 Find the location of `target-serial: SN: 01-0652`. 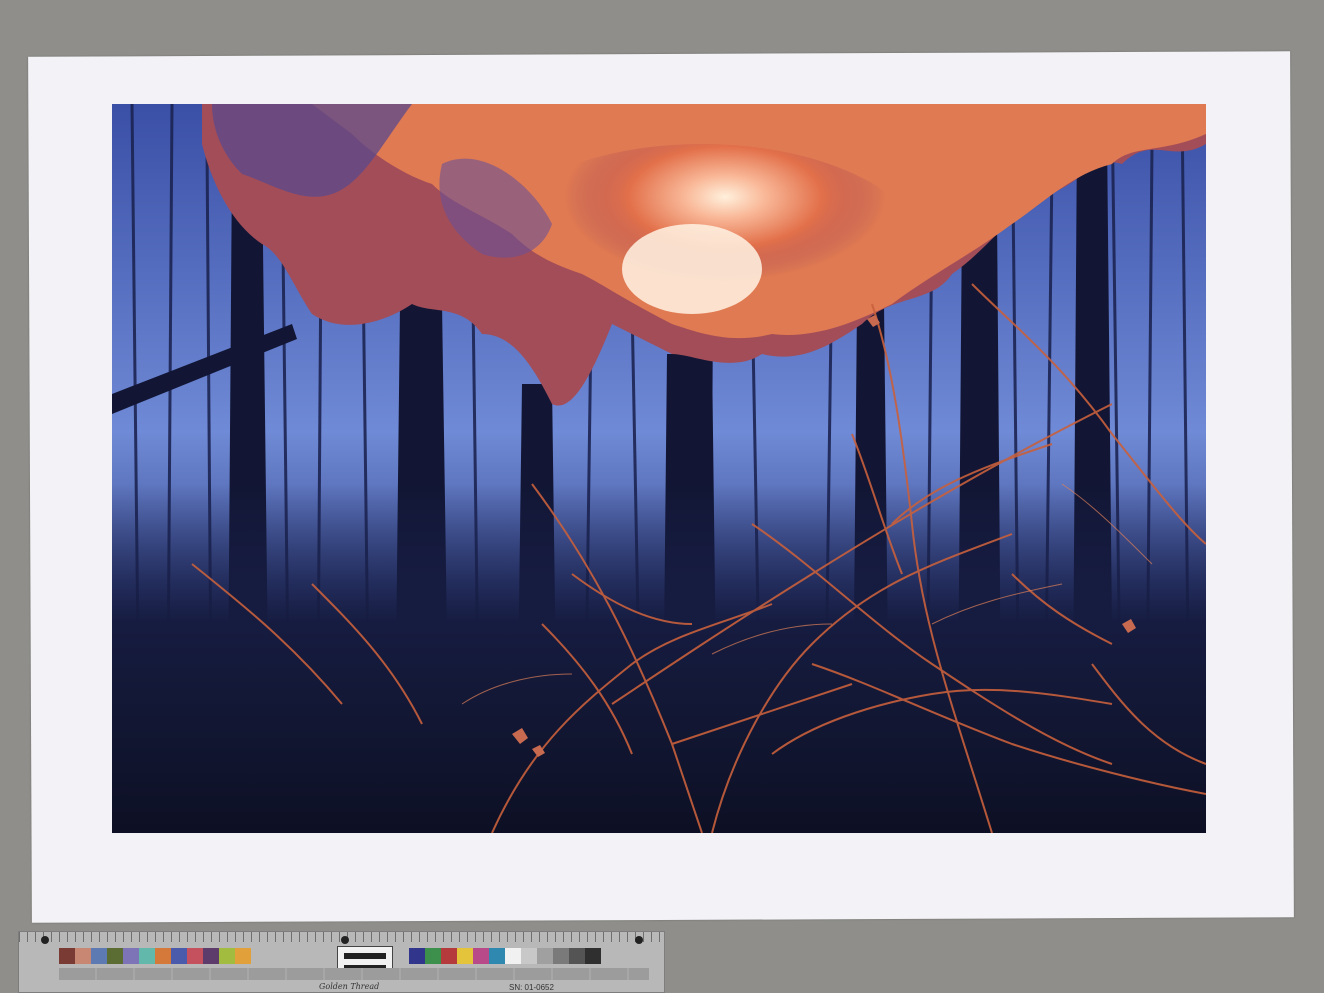

target-serial: SN: 01-0652 is located at coordinates (531, 987).